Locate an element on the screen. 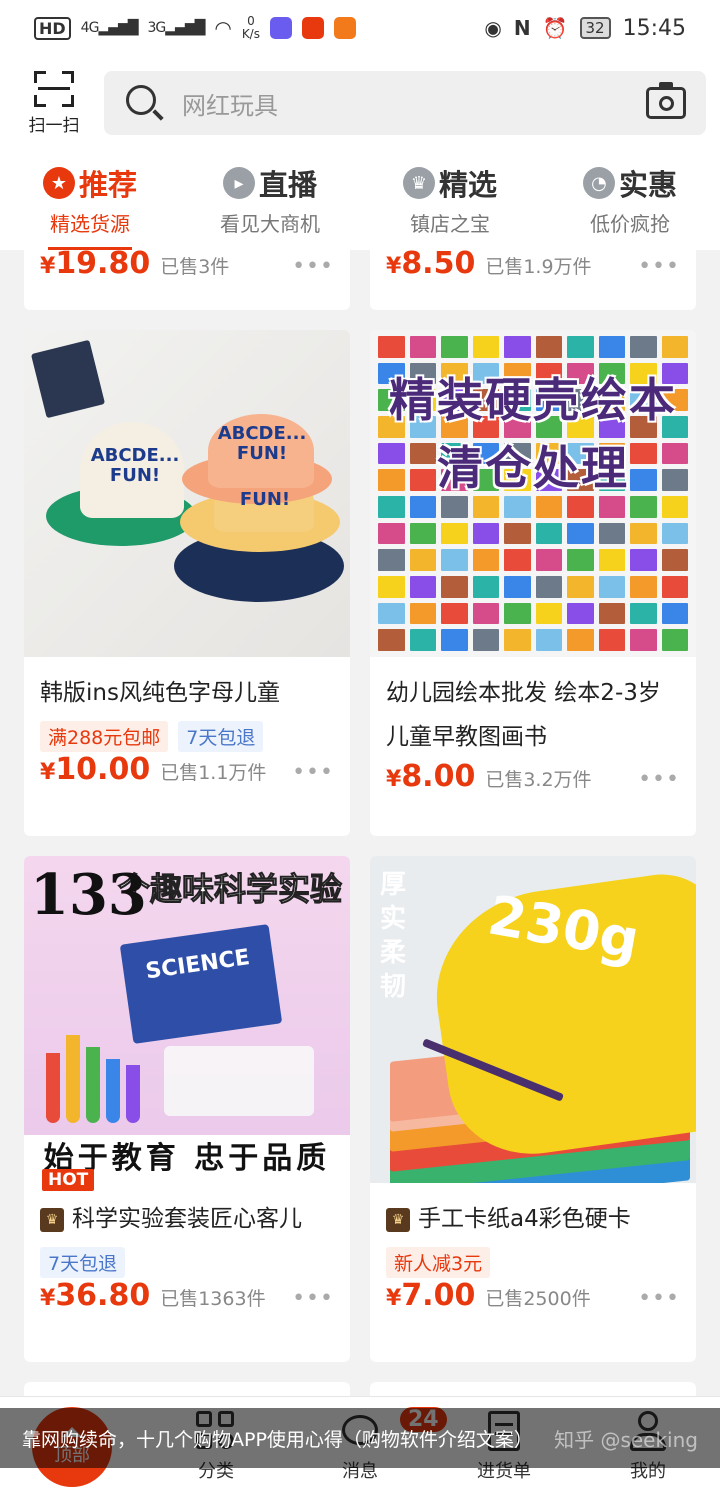 The height and width of the screenshot is (1496, 720). product-card: ¥ 8.50 已售1.9万件 ••• is located at coordinates (533, 280).